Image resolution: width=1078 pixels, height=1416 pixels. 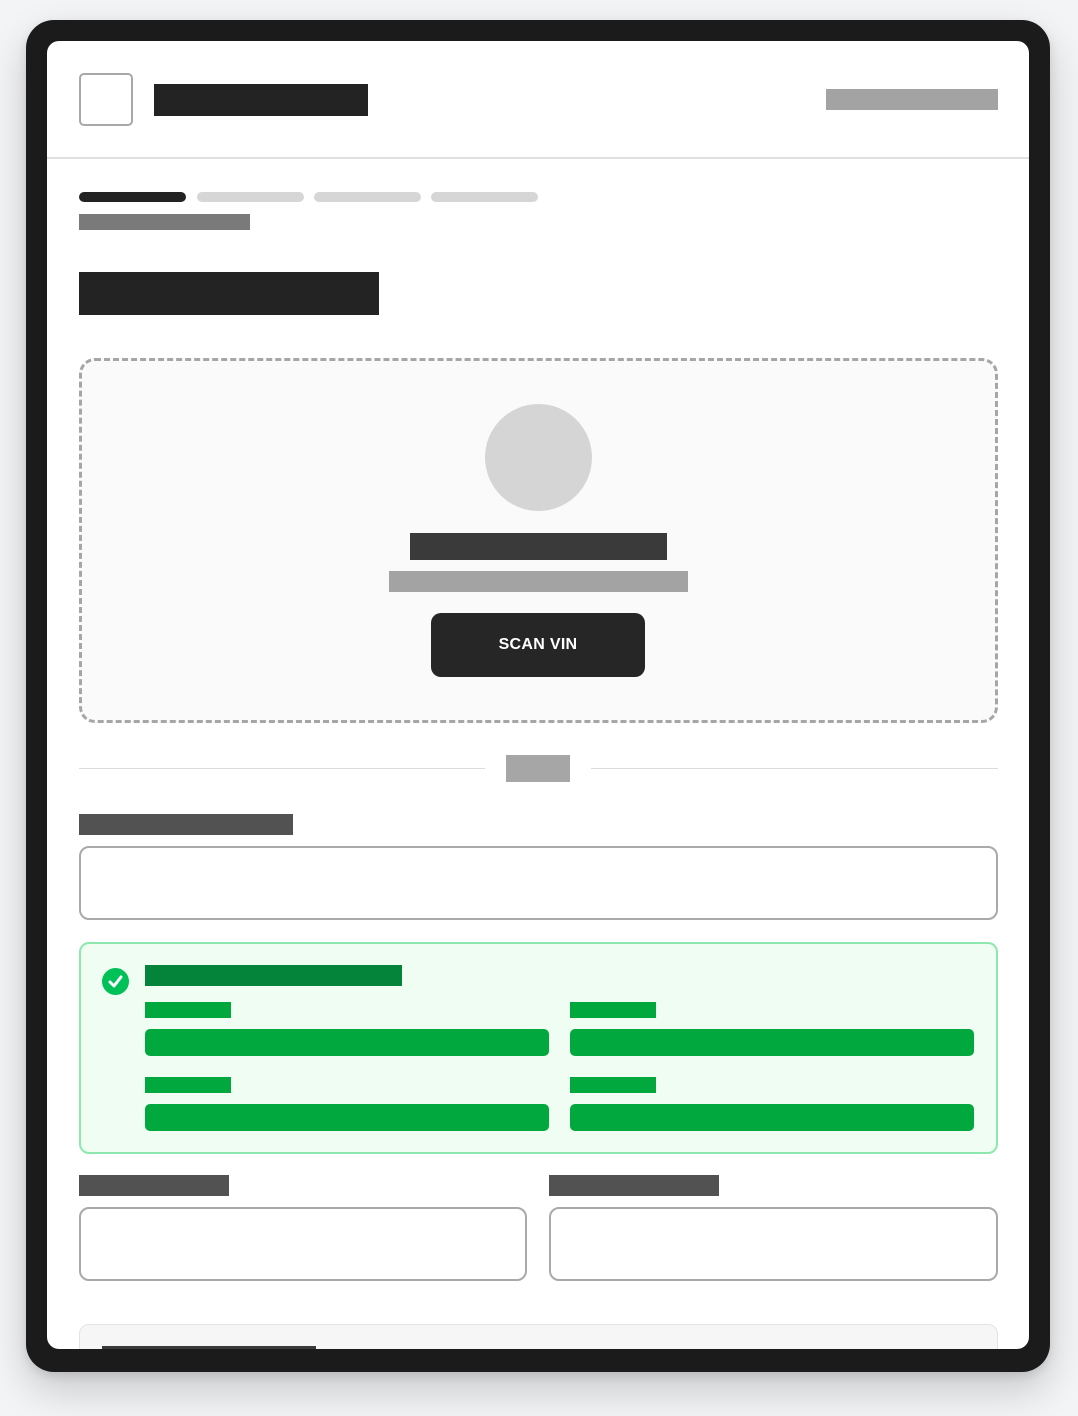 I want to click on input-right, so click(x=773, y=1244).